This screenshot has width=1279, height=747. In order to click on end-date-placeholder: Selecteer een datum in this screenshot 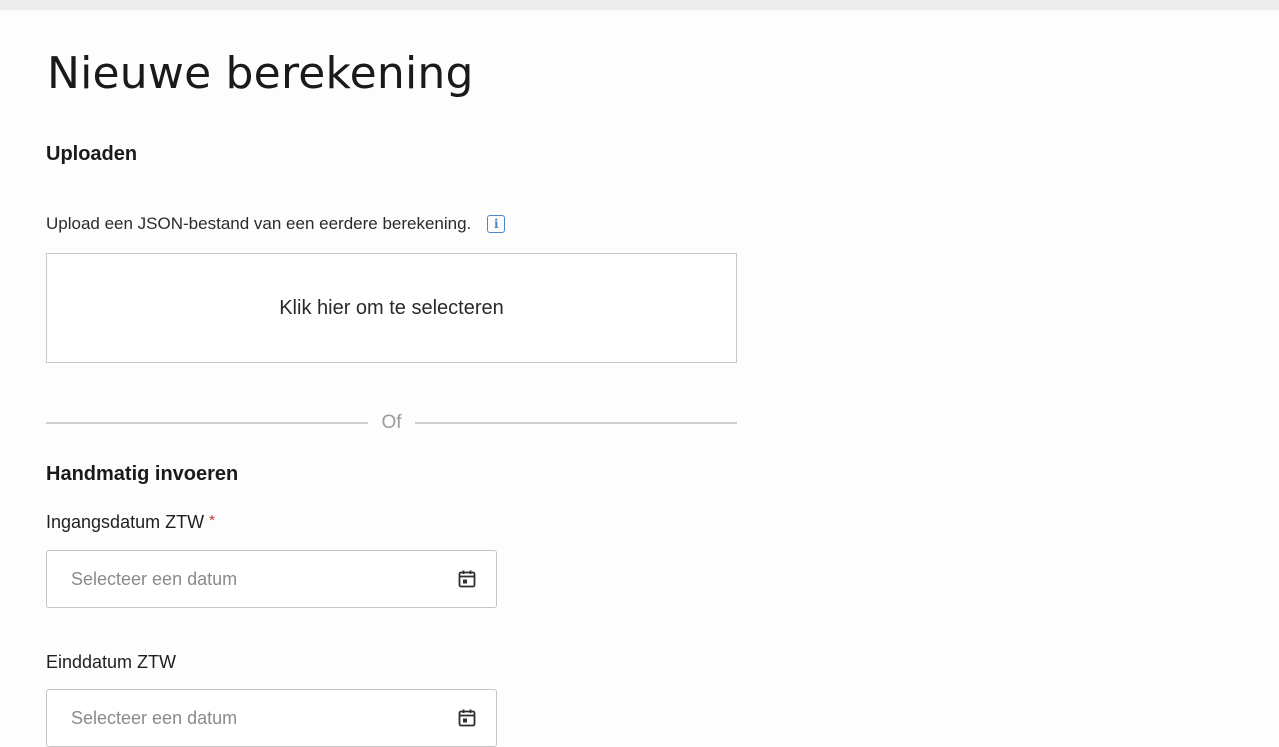, I will do `click(154, 717)`.